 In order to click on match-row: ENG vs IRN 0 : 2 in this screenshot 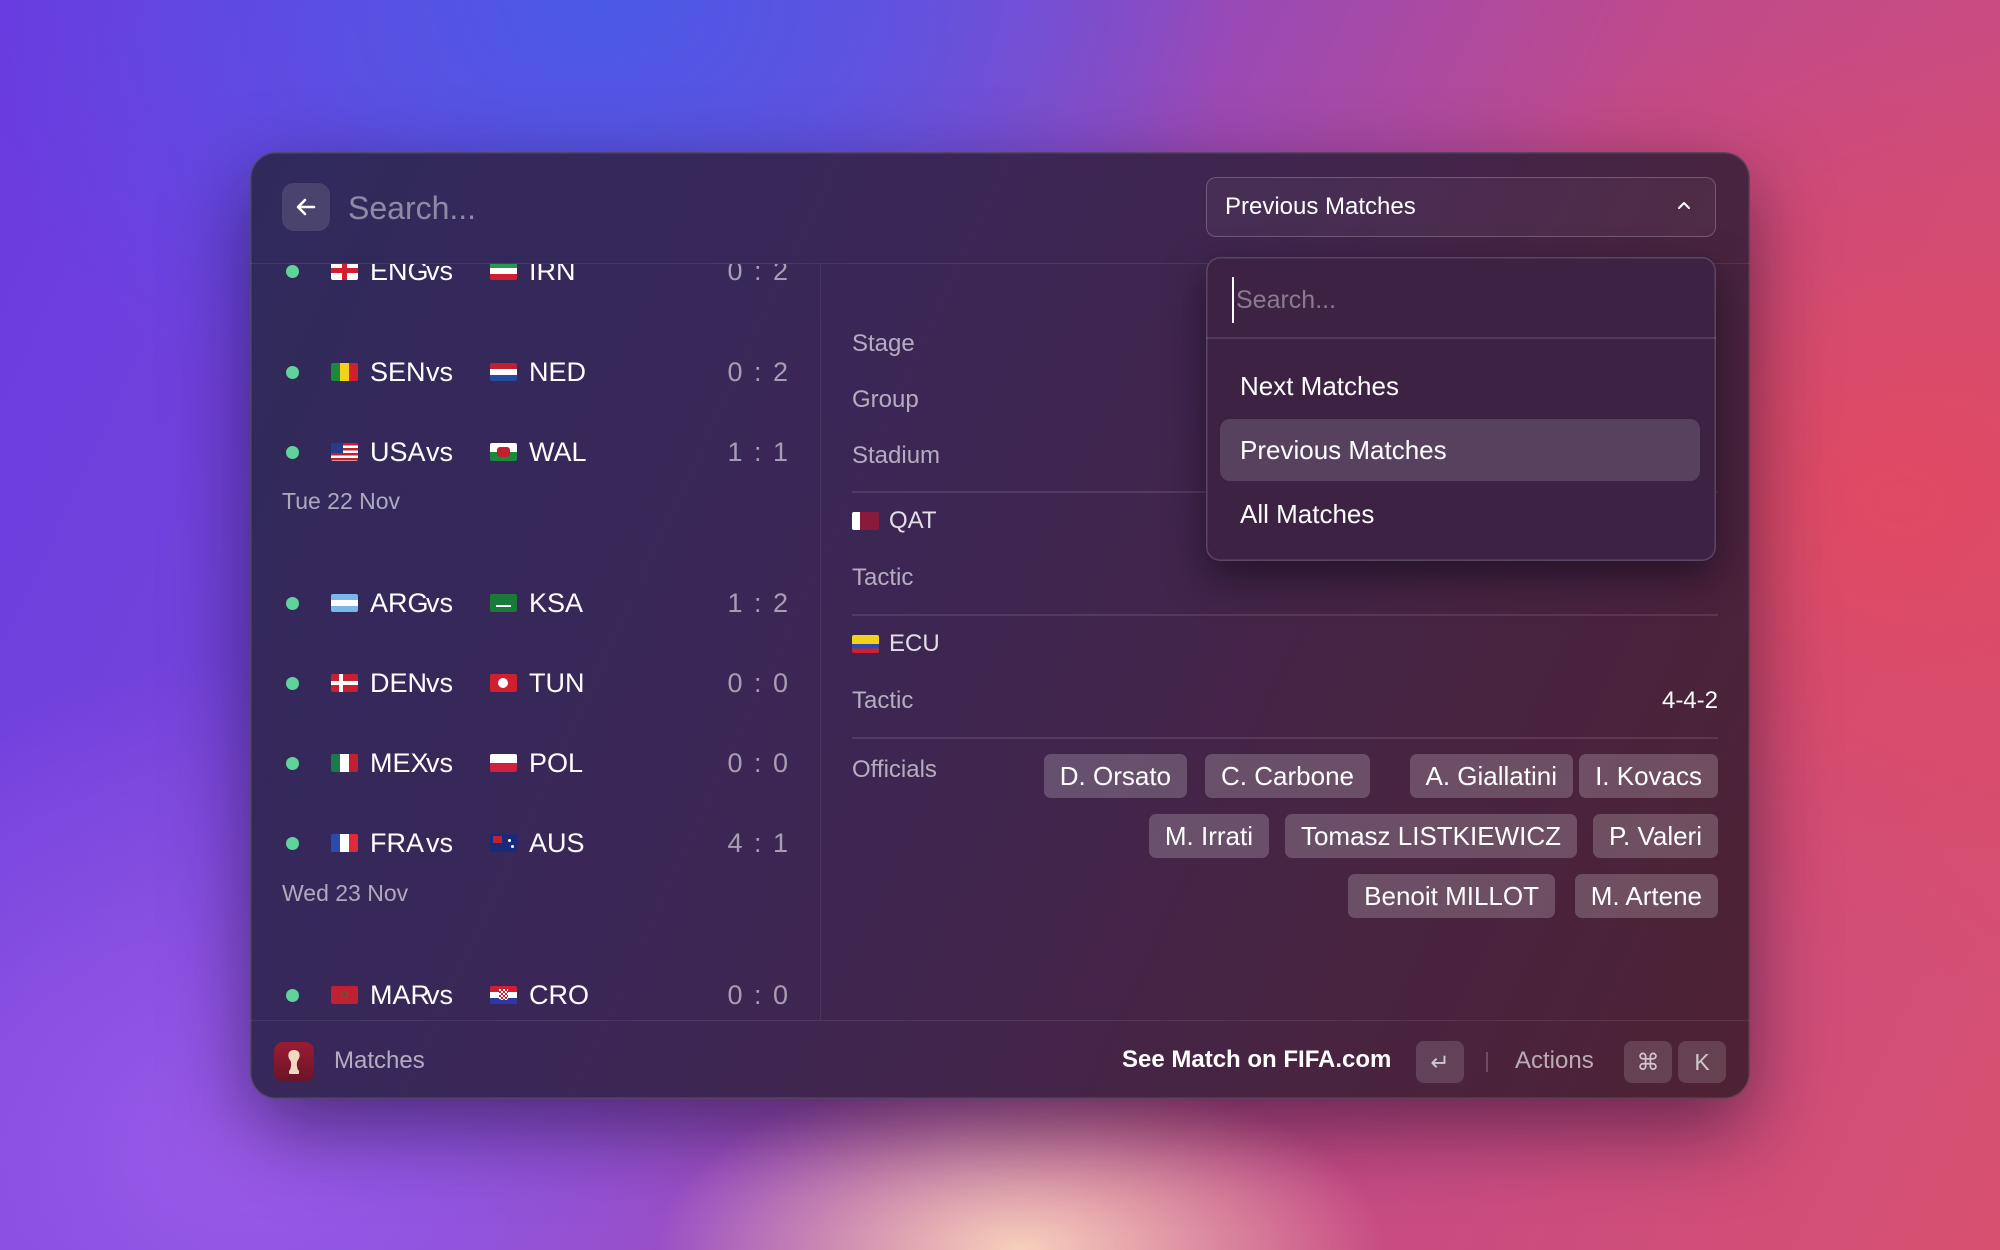, I will do `click(535, 282)`.